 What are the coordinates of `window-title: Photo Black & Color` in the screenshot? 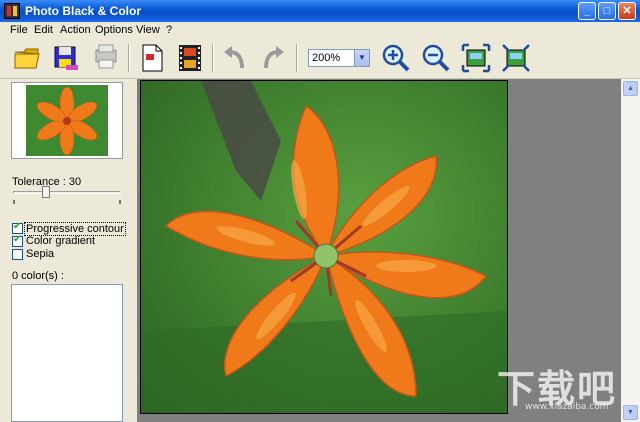 It's located at (83, 11).